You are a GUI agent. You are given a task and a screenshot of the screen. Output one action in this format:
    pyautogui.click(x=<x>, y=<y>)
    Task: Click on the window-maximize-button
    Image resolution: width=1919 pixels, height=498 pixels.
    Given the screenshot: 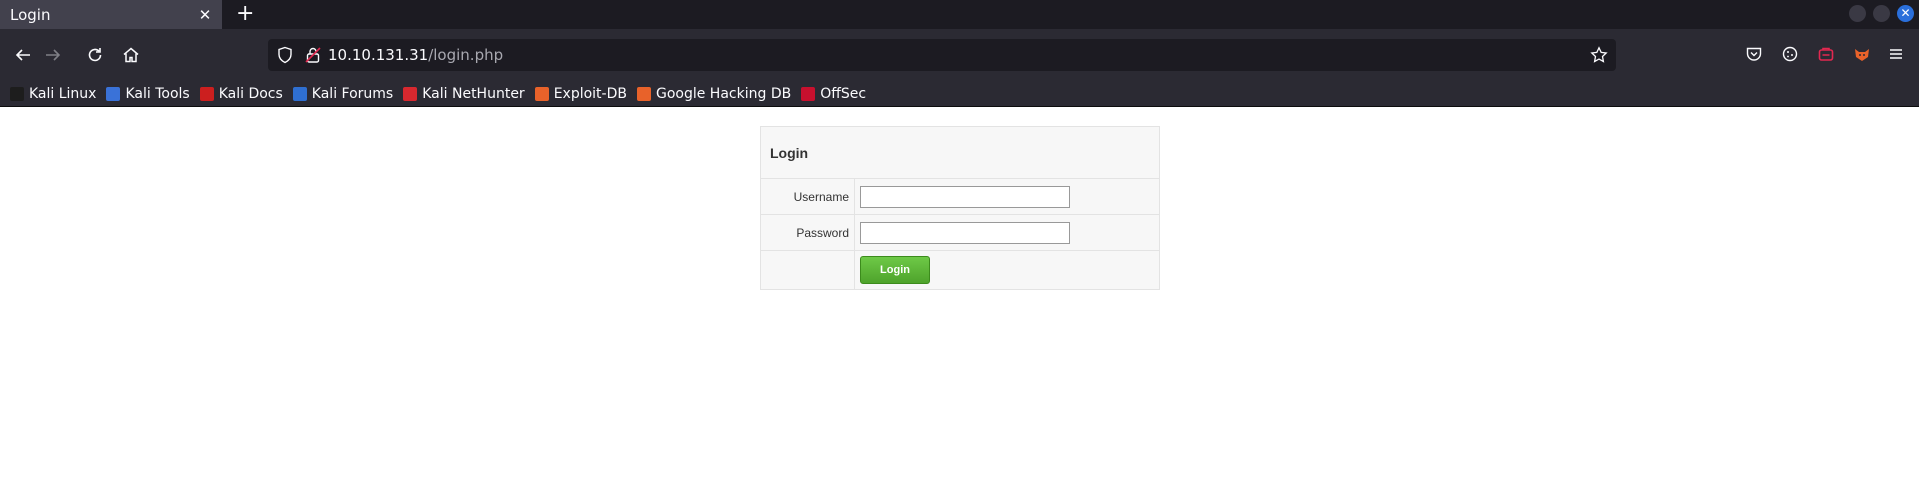 What is the action you would take?
    pyautogui.click(x=1881, y=13)
    